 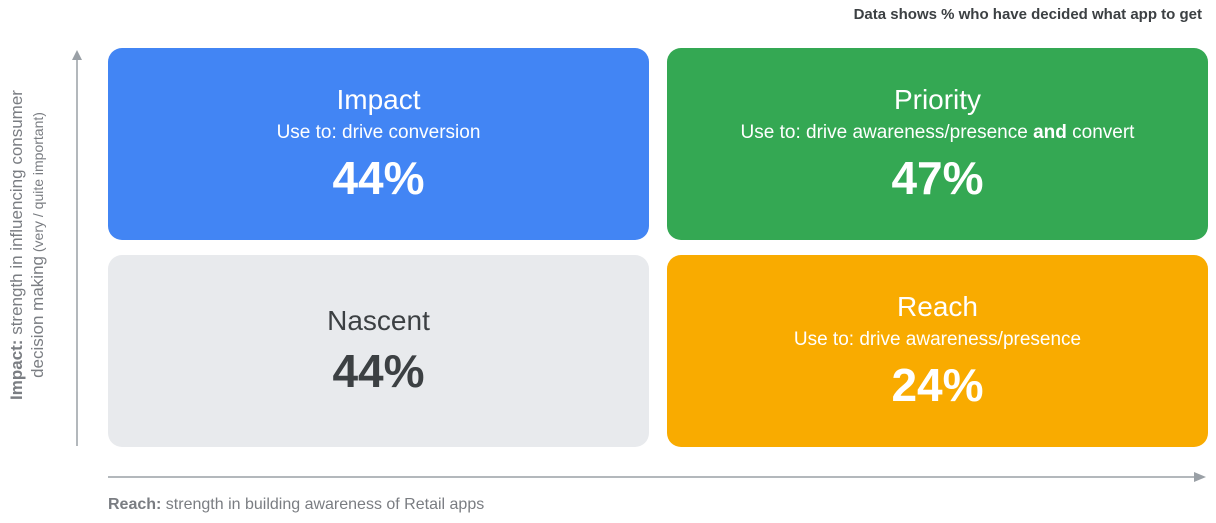 I want to click on quadrant-nascent-value: 44%, so click(x=378, y=371).